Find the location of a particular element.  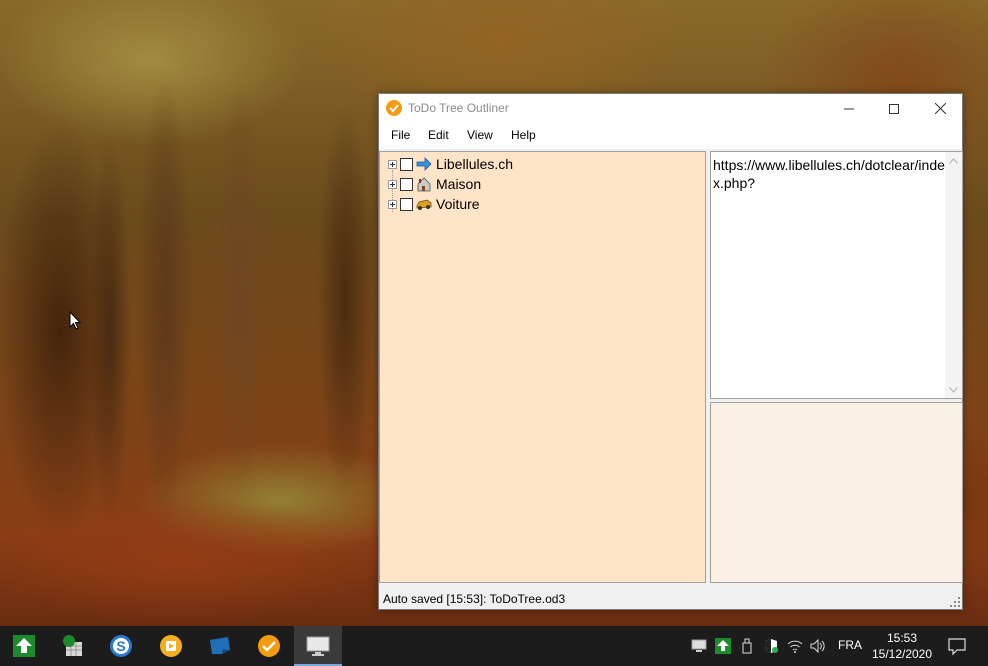

house-icon is located at coordinates (424, 184).